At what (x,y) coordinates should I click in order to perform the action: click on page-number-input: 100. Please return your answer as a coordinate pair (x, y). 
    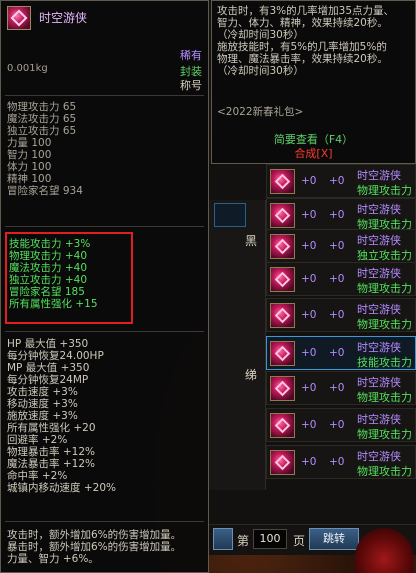
    Looking at the image, I should click on (270, 539).